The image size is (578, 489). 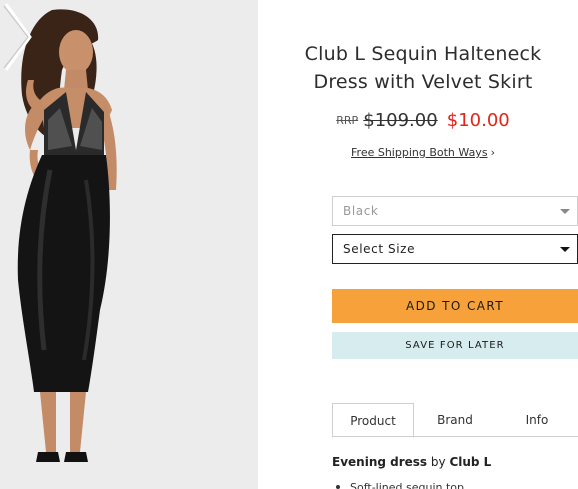 I want to click on tab-brand: Brand, so click(x=455, y=420).